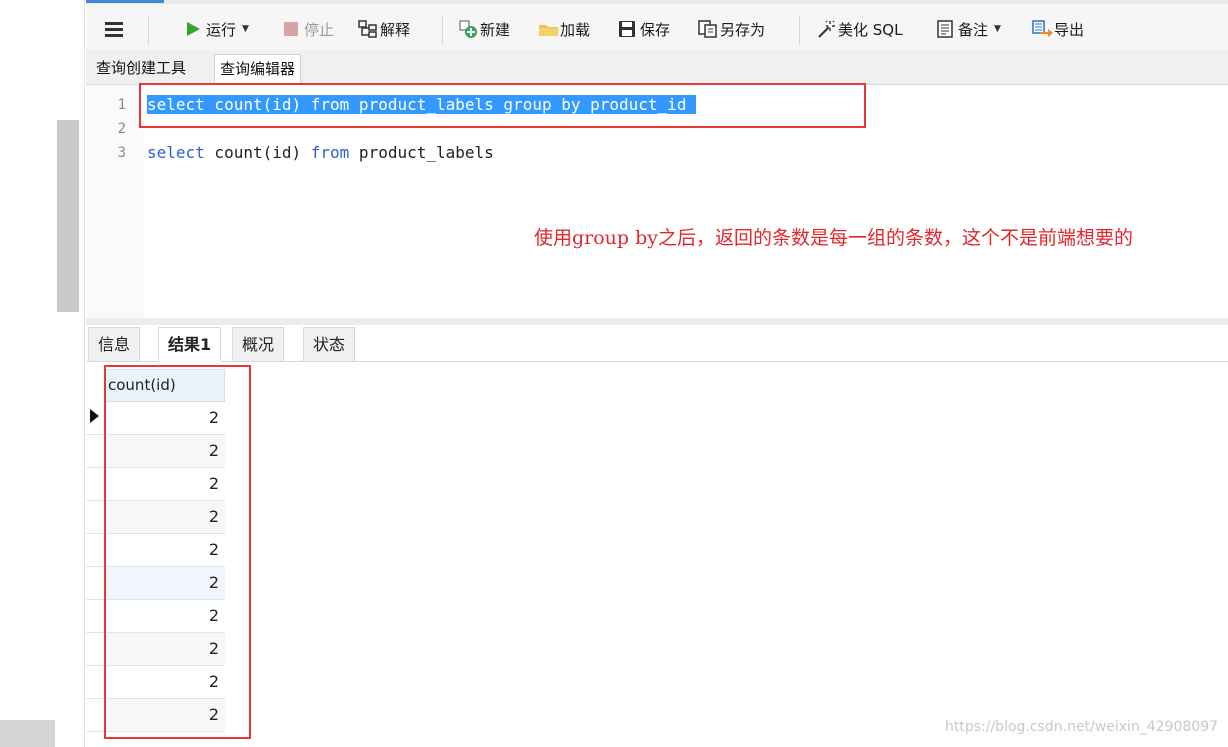  I want to click on editor-tab-bar: 查询创建工具 查询编辑器, so click(657, 67).